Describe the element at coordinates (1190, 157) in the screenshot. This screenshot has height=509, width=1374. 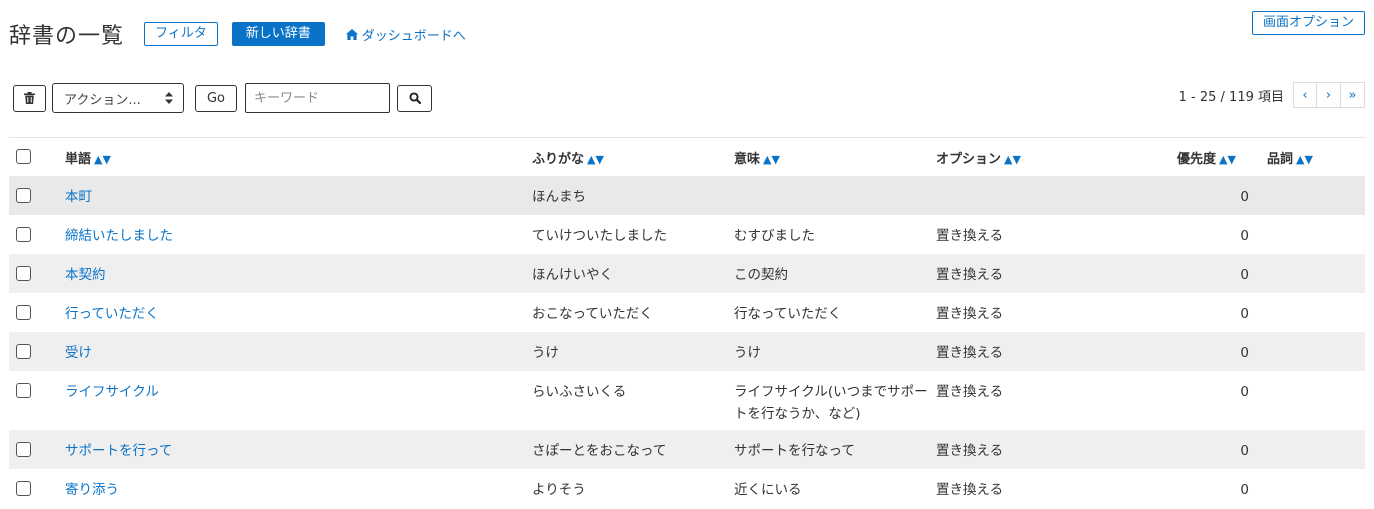
I see `column-header-priority: 優先度 ▲▼` at that location.